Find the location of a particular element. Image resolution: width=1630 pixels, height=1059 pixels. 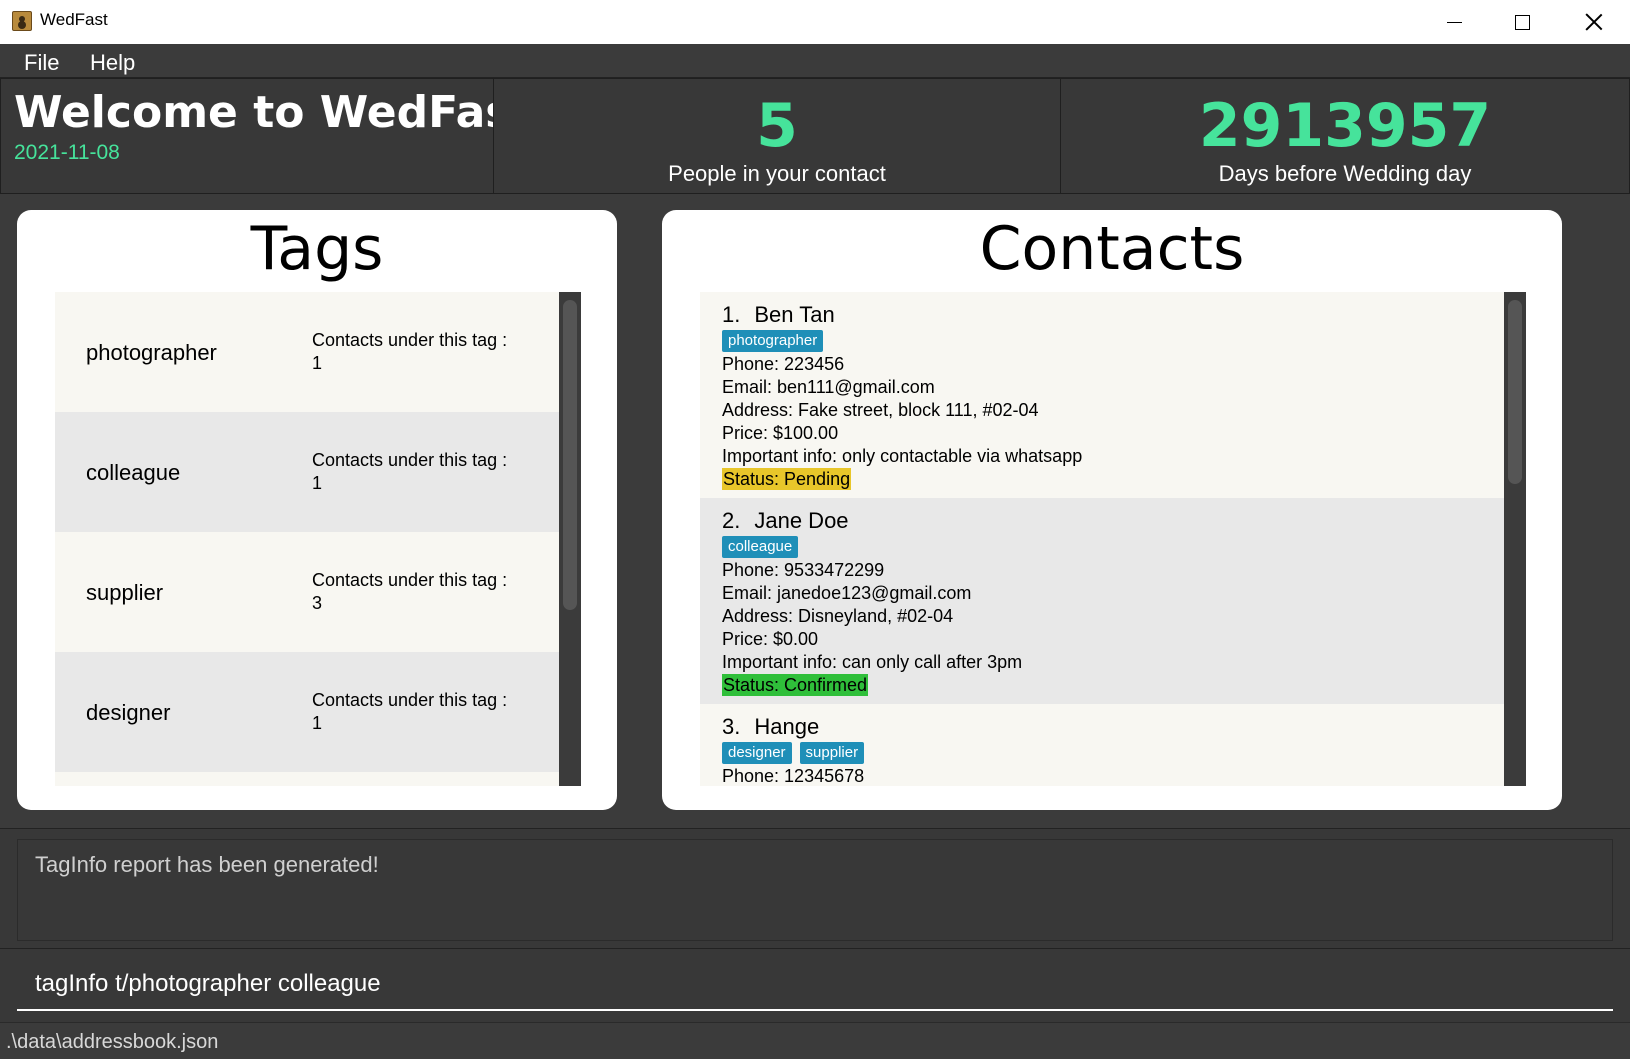

tag-count: 3 is located at coordinates (317, 603).